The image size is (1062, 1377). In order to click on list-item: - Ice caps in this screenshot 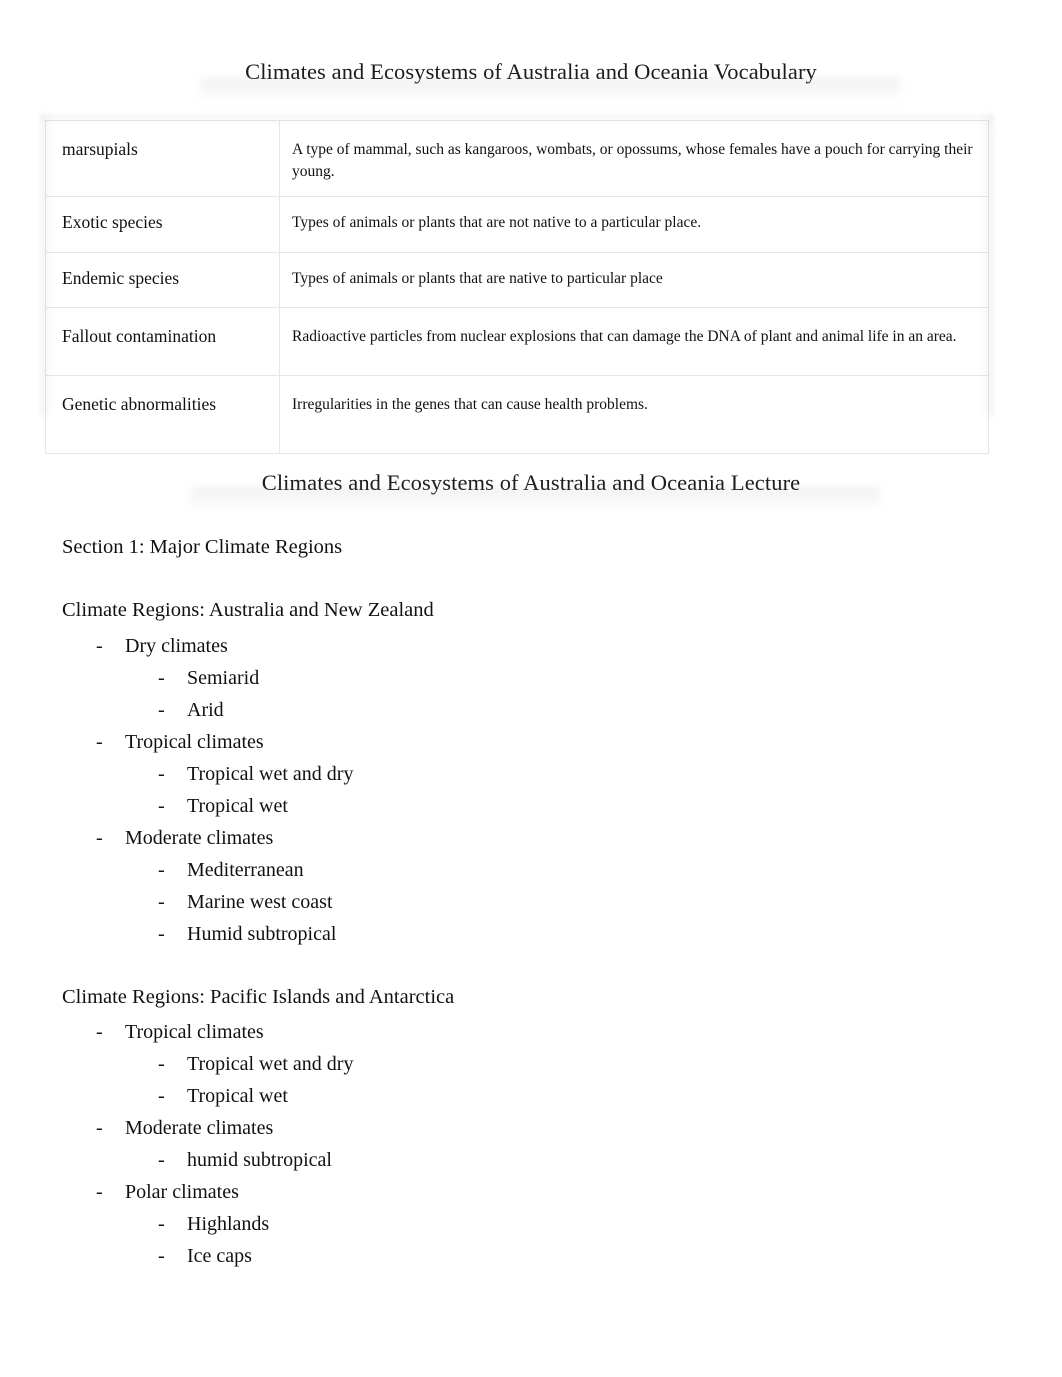, I will do `click(207, 1256)`.